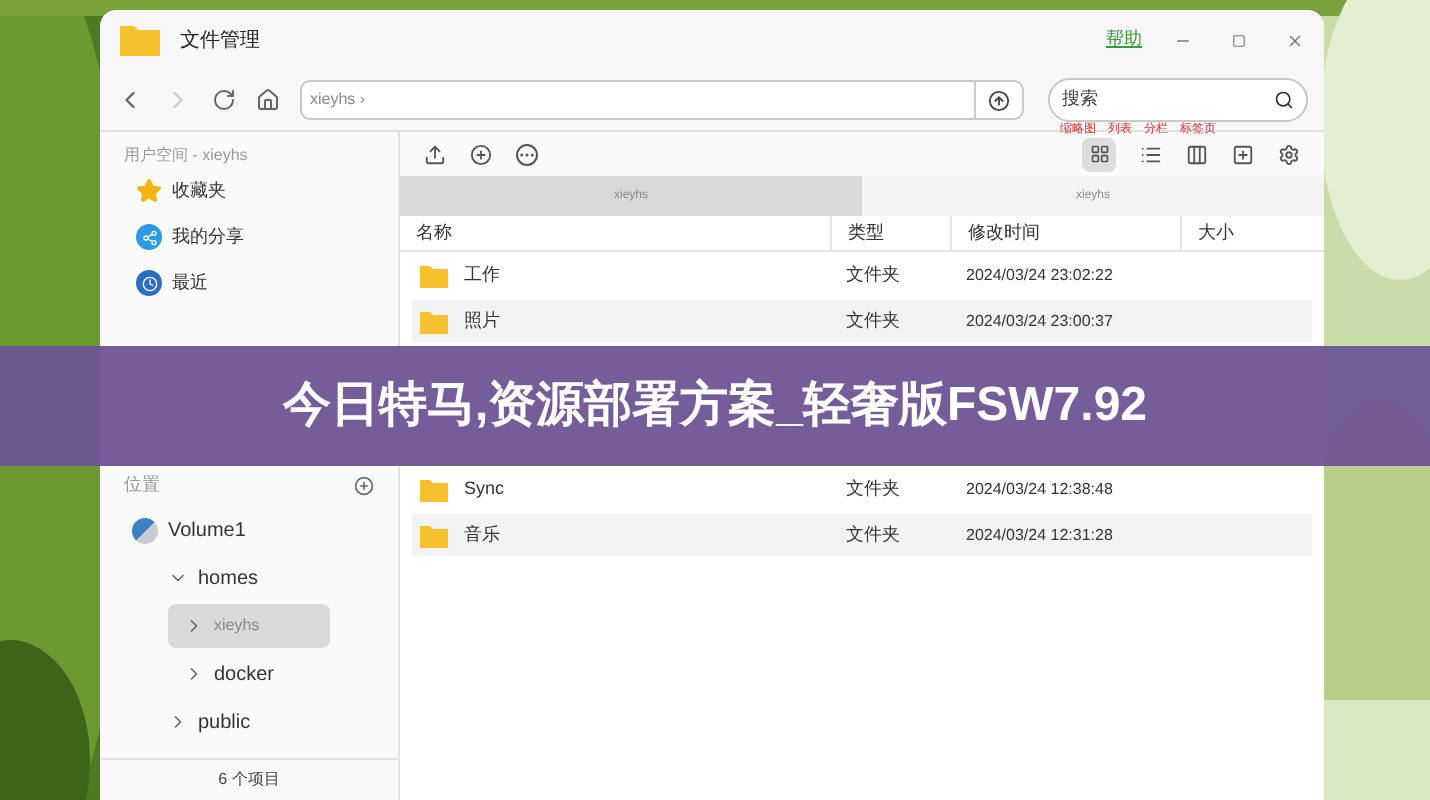 This screenshot has height=800, width=1430. I want to click on close-icon, so click(1295, 40).